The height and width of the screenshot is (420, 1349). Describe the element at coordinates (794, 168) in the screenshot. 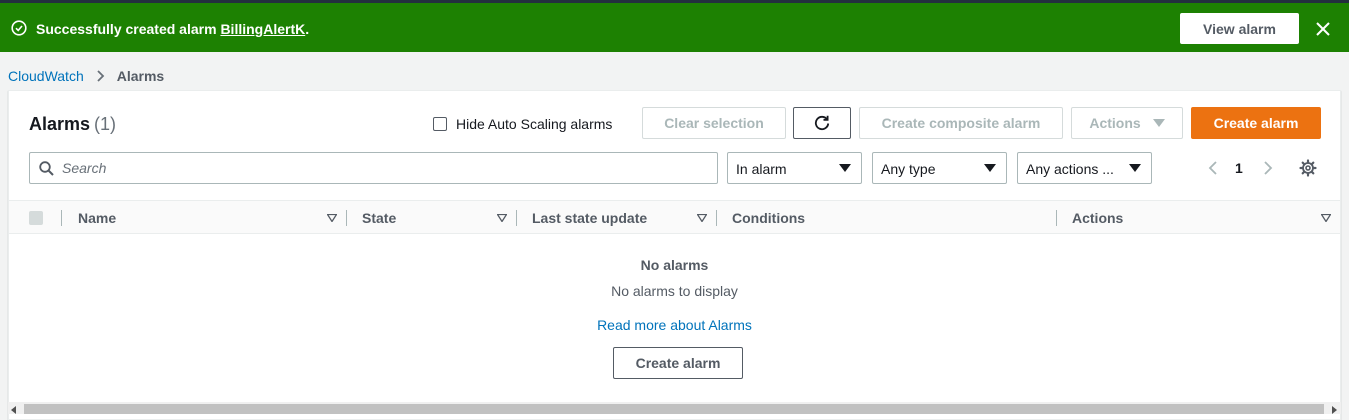

I see `state-filter-select: In alarm` at that location.